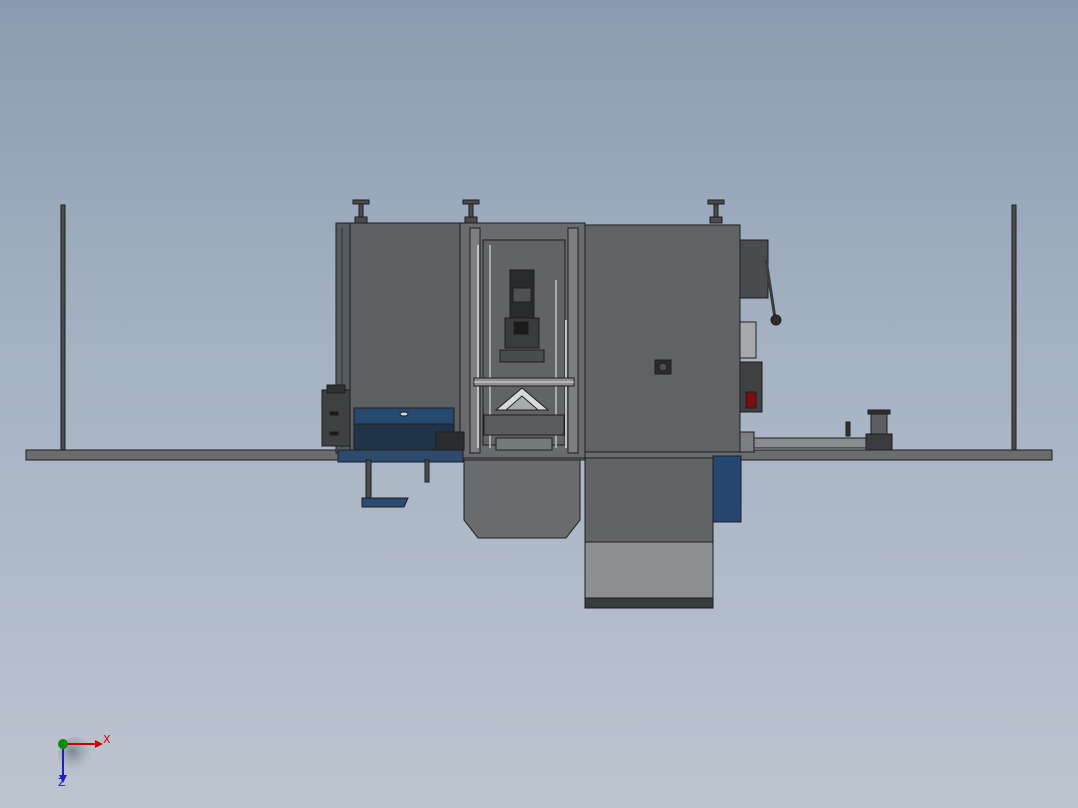  Describe the element at coordinates (879, 442) in the screenshot. I see `right-rail-stop` at that location.